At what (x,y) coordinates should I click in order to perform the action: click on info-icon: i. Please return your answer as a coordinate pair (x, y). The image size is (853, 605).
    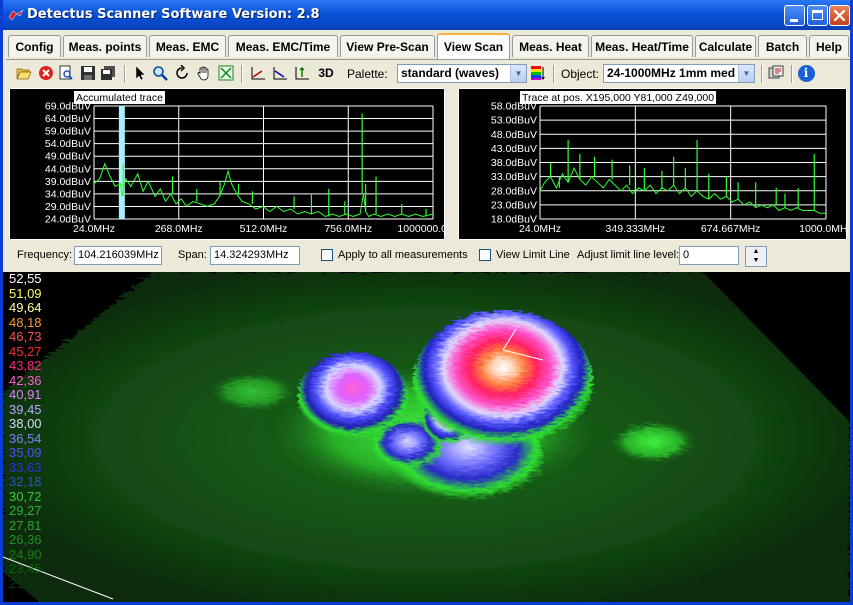
    Looking at the image, I should click on (806, 73).